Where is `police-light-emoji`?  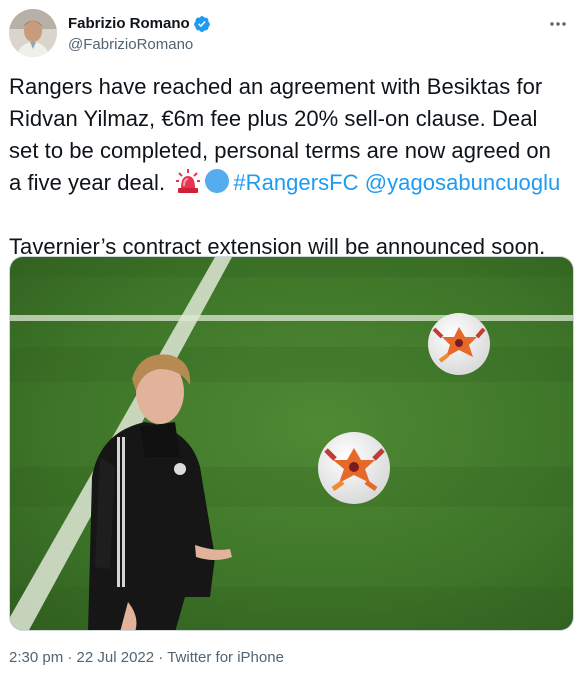 police-light-emoji is located at coordinates (188, 181).